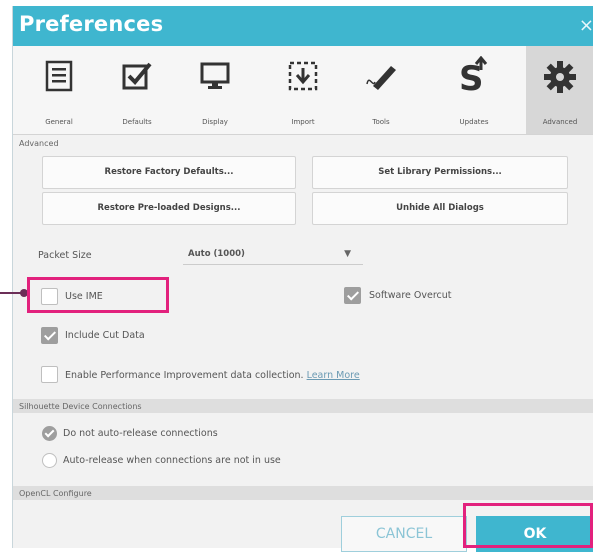  Describe the element at coordinates (404, 534) in the screenshot. I see `cancel-button: CANCEL` at that location.